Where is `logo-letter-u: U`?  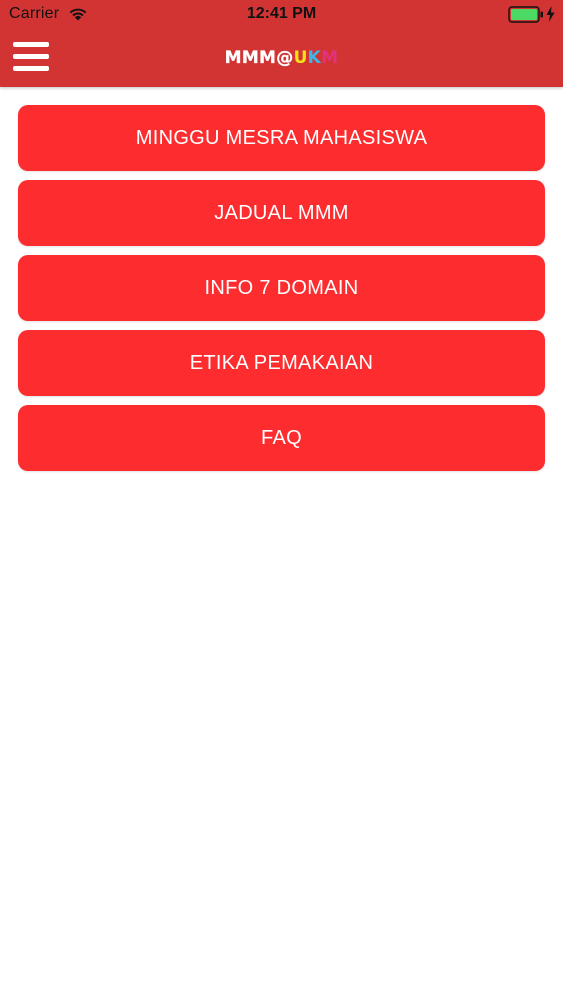 logo-letter-u: U is located at coordinates (300, 58).